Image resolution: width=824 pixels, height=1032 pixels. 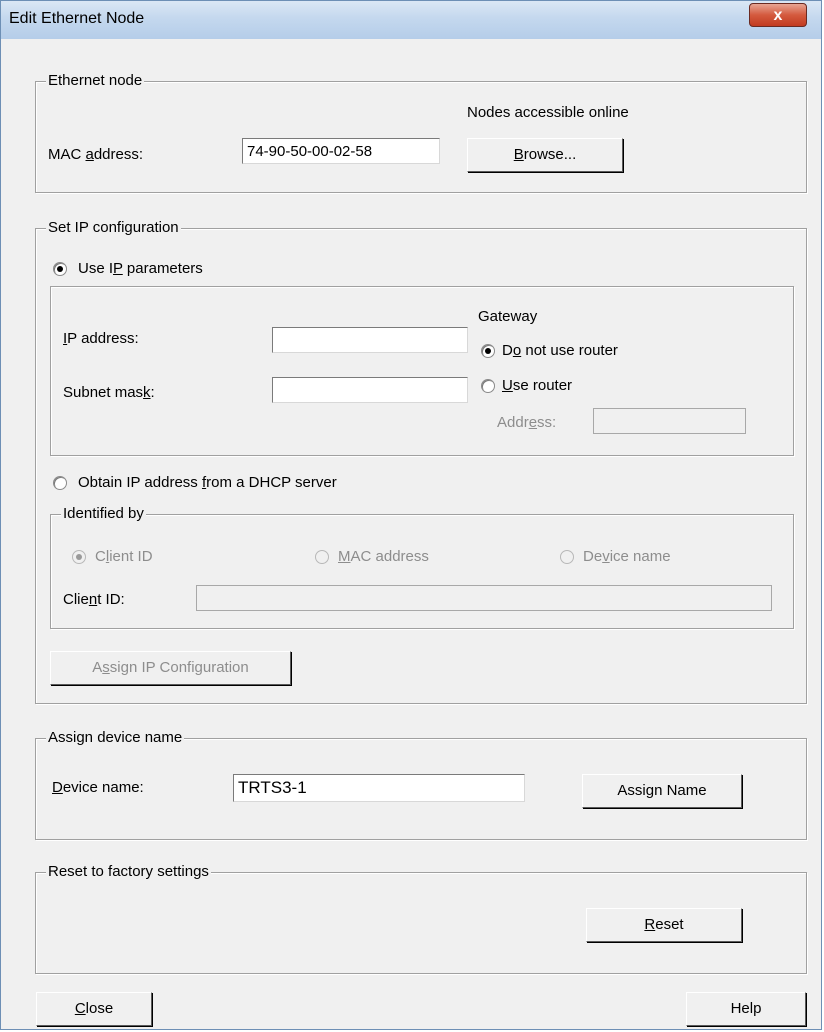 I want to click on reset-factory-group: Reset to factory settings Reset, so click(x=421, y=918).